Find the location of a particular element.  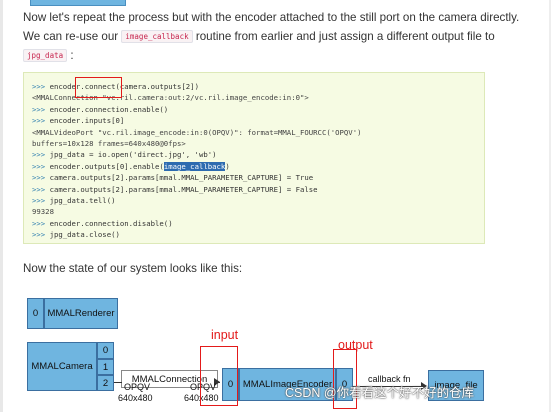

connect-highlight-box is located at coordinates (98, 87).